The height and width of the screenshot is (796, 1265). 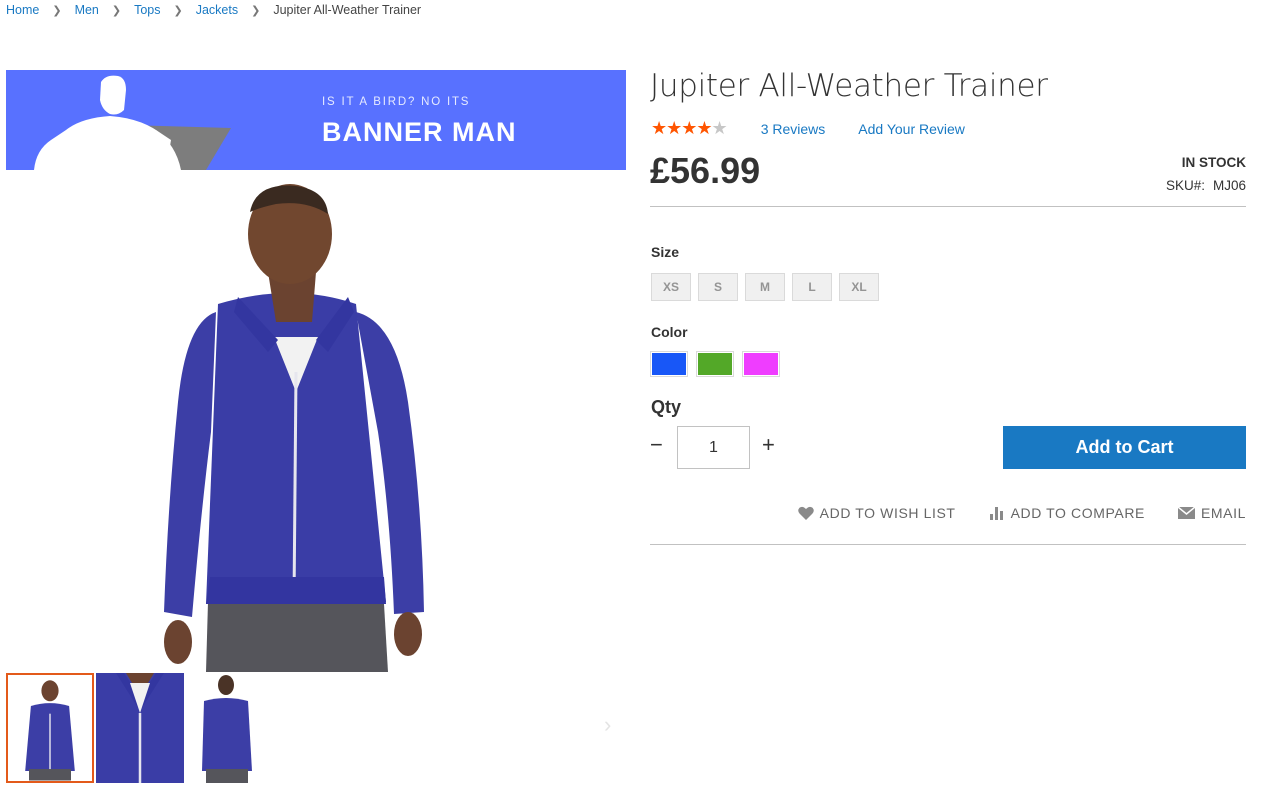 I want to click on thumbnail-strip, so click(x=141, y=728).